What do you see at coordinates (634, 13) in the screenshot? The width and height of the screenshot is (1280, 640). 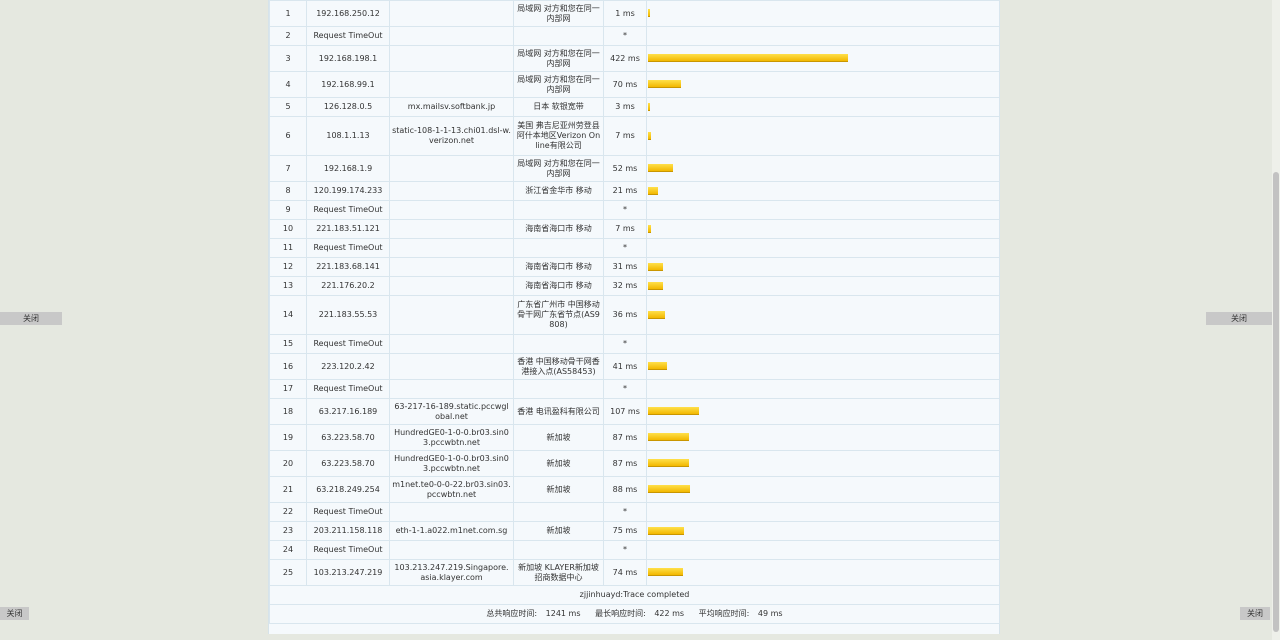 I see `table-row: 1 192.168.250.12 局域网 对方和您在同一内部网 1 ms` at bounding box center [634, 13].